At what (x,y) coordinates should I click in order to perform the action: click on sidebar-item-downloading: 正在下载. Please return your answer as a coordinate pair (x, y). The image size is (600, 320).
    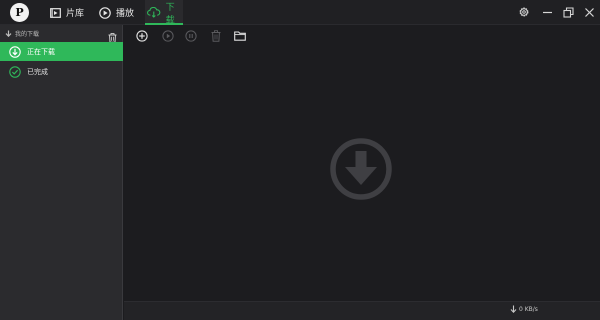
    Looking at the image, I should click on (61, 51).